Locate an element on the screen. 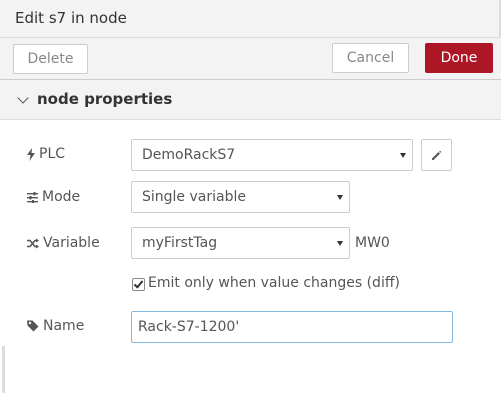 This screenshot has width=501, height=393. edit-plc-button is located at coordinates (436, 155).